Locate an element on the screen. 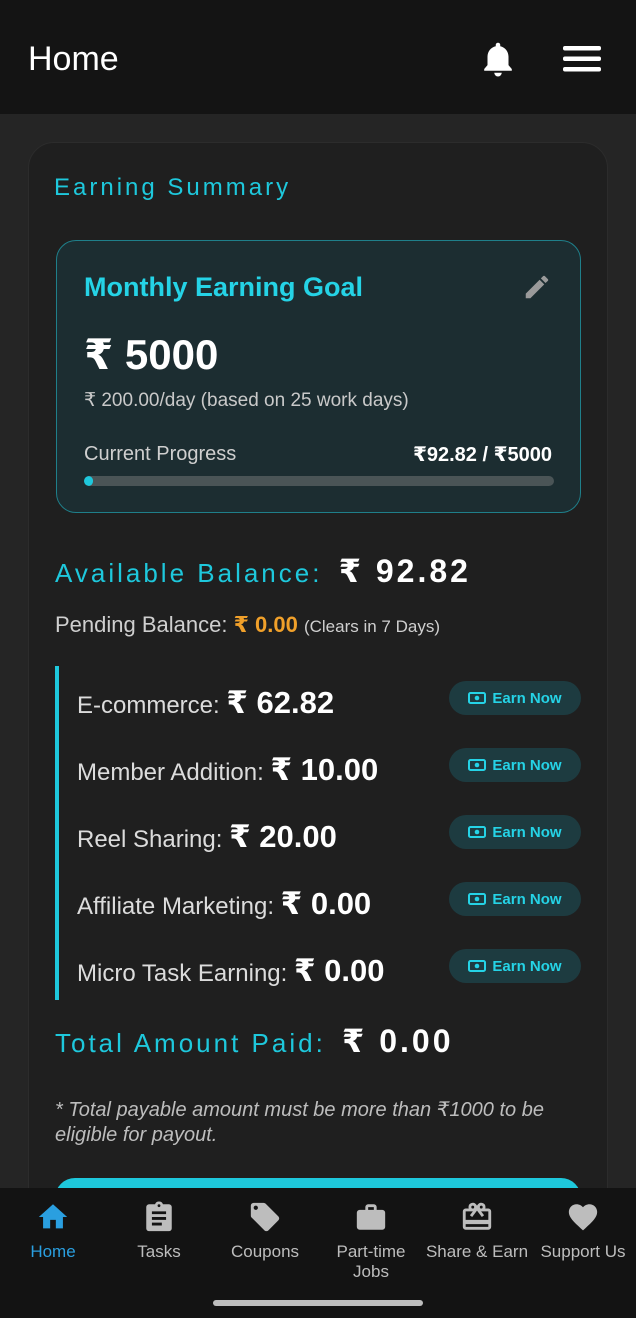 The width and height of the screenshot is (636, 1318). nav-coupons: Coupons is located at coordinates (265, 1231).